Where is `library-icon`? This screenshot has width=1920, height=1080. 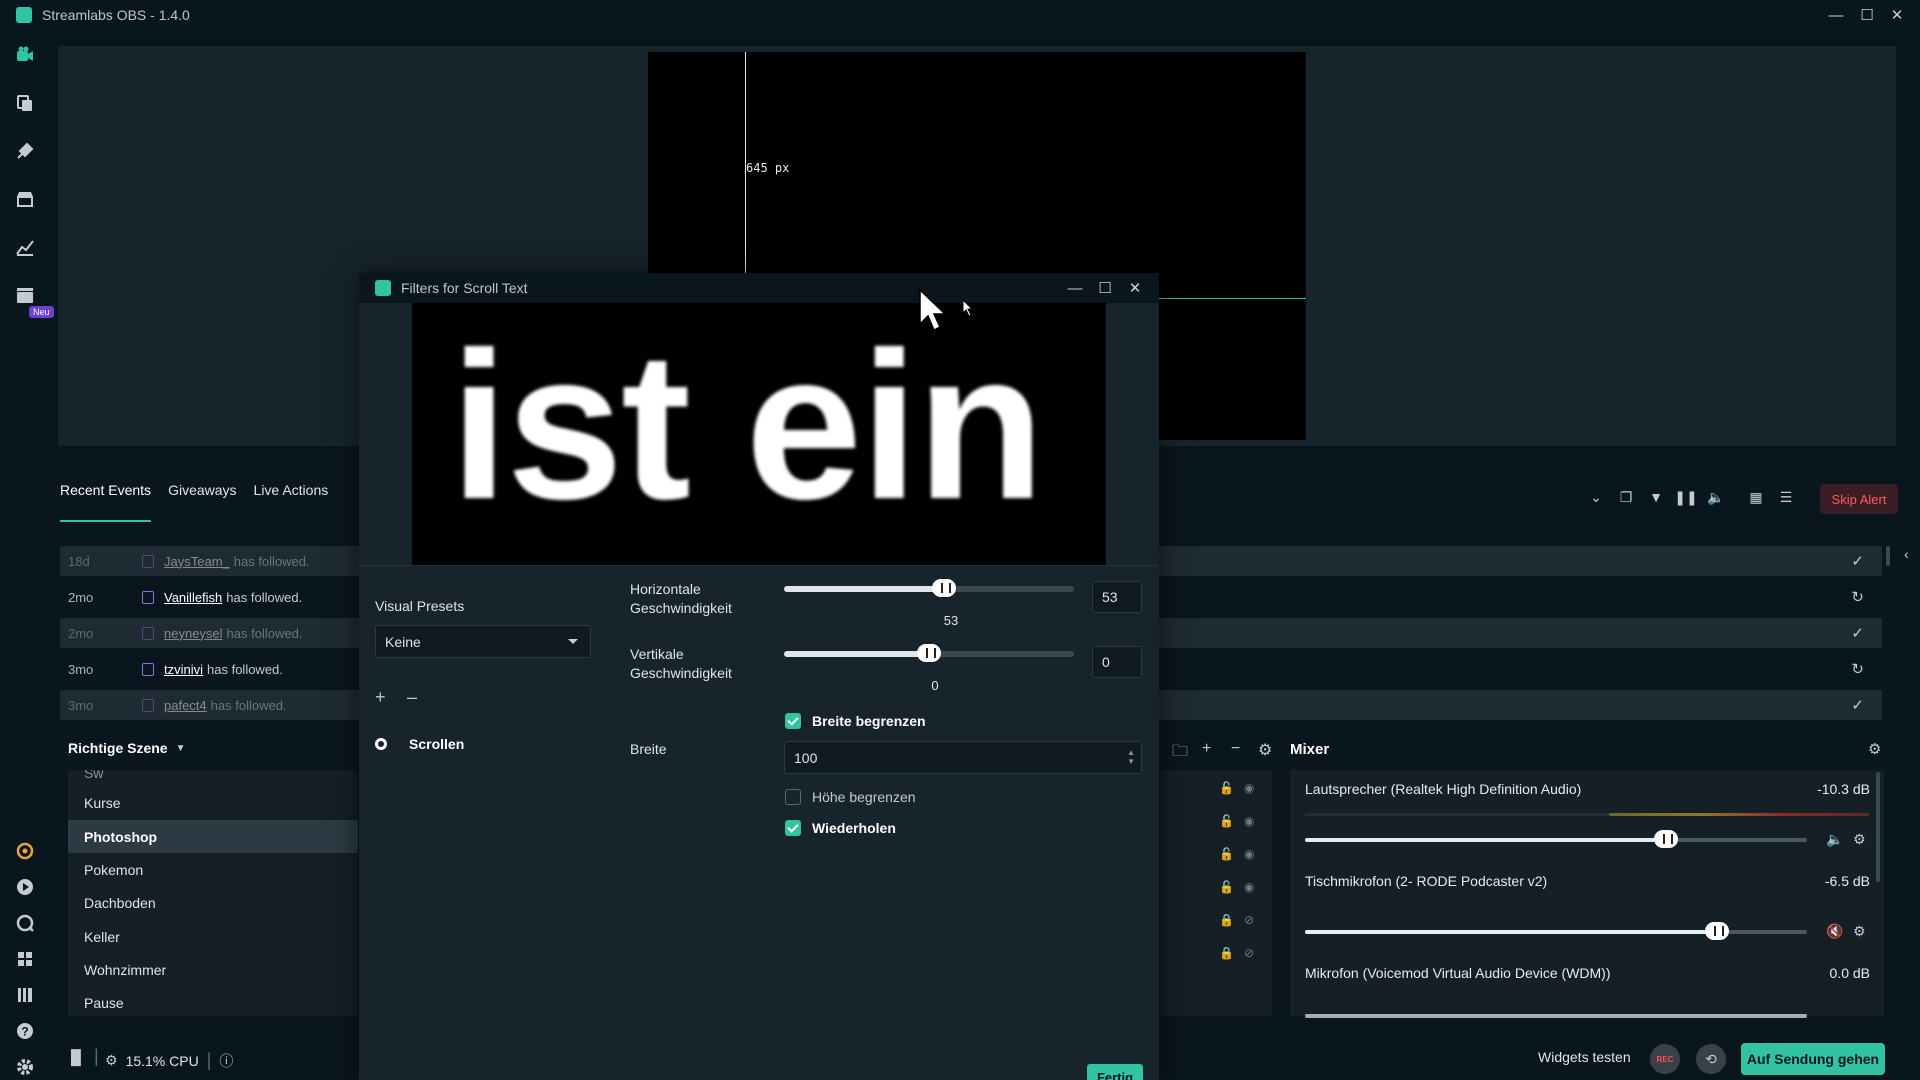 library-icon is located at coordinates (25, 103).